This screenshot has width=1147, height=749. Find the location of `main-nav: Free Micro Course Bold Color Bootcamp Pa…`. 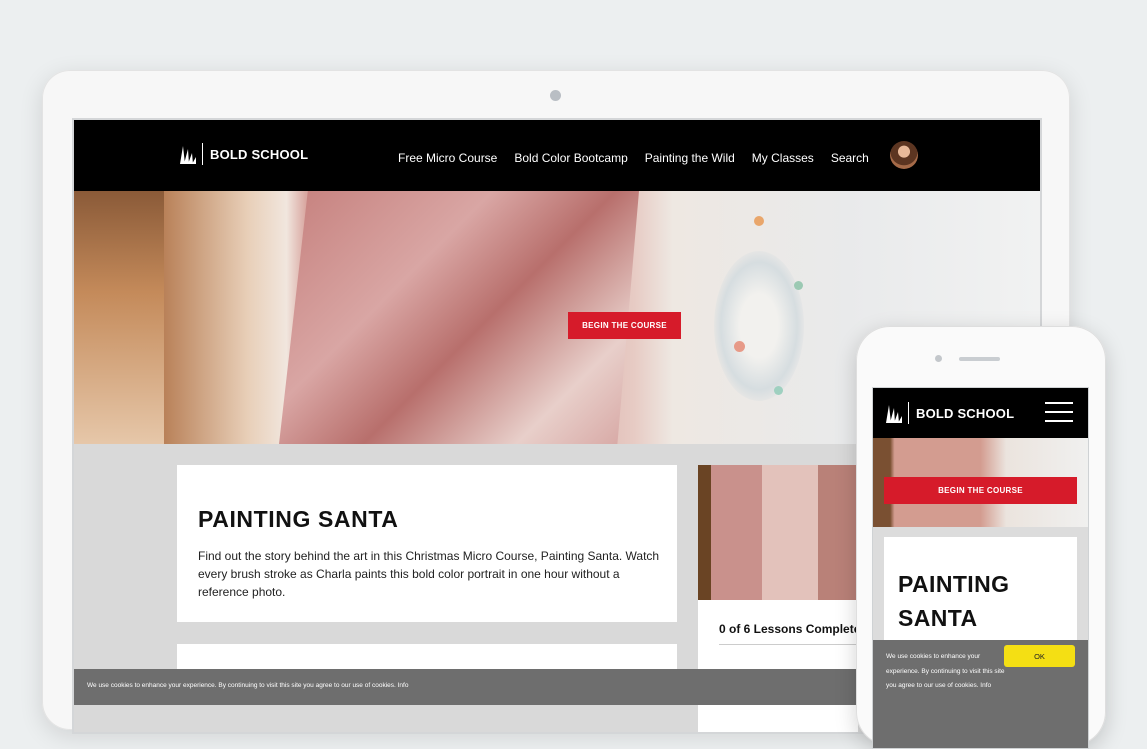

main-nav: Free Micro Course Bold Color Bootcamp Pa… is located at coordinates (658, 155).